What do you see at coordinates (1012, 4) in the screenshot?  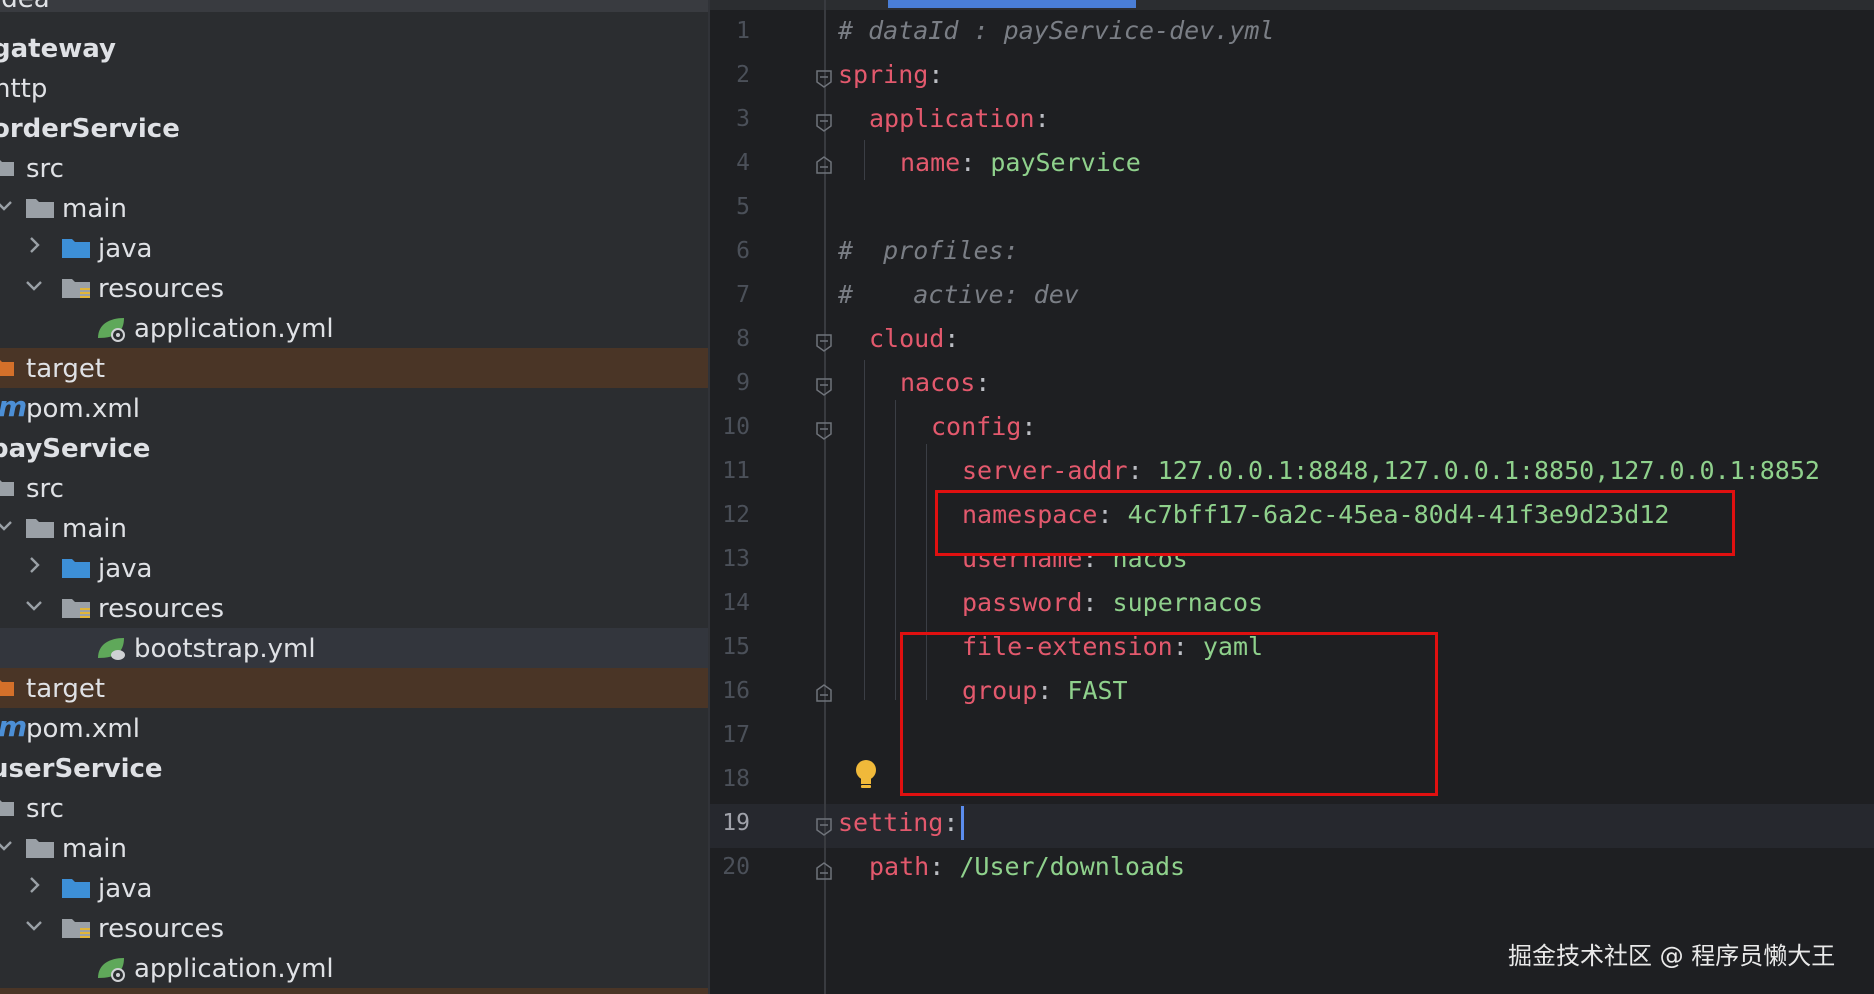 I see `active-tab-indicator` at bounding box center [1012, 4].